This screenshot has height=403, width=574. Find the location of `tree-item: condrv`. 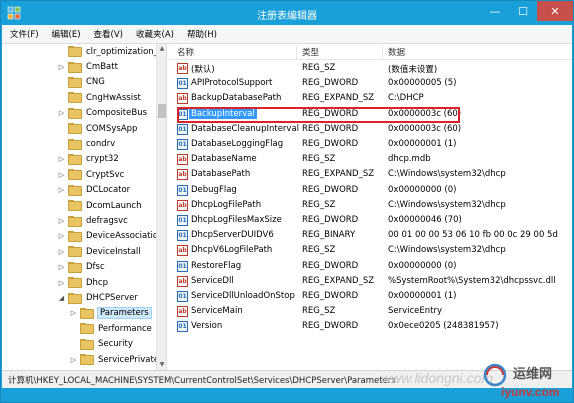

tree-item: condrv is located at coordinates (86, 143).